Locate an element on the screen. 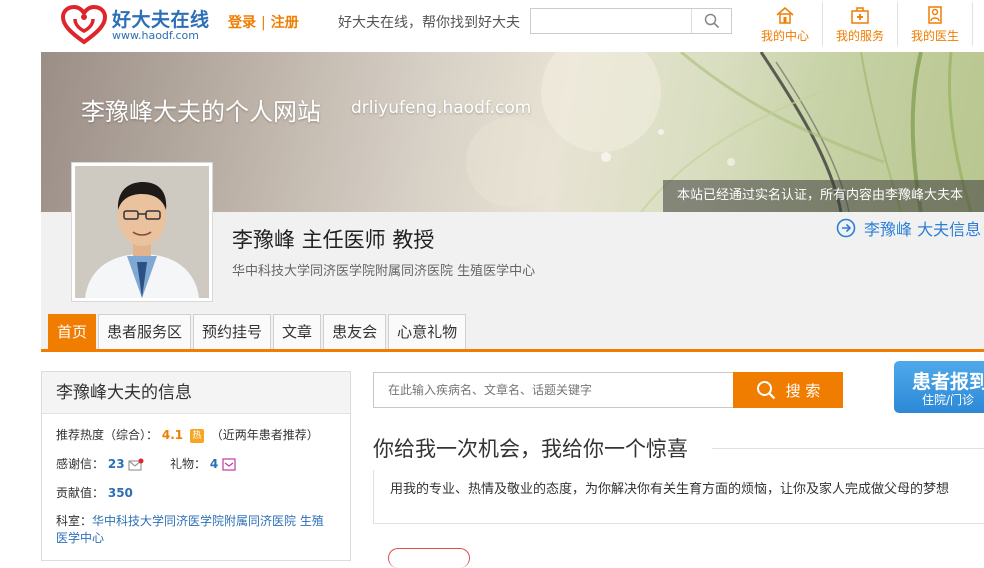  recommend-label: 推荐热度（综合）： is located at coordinates (107, 435).